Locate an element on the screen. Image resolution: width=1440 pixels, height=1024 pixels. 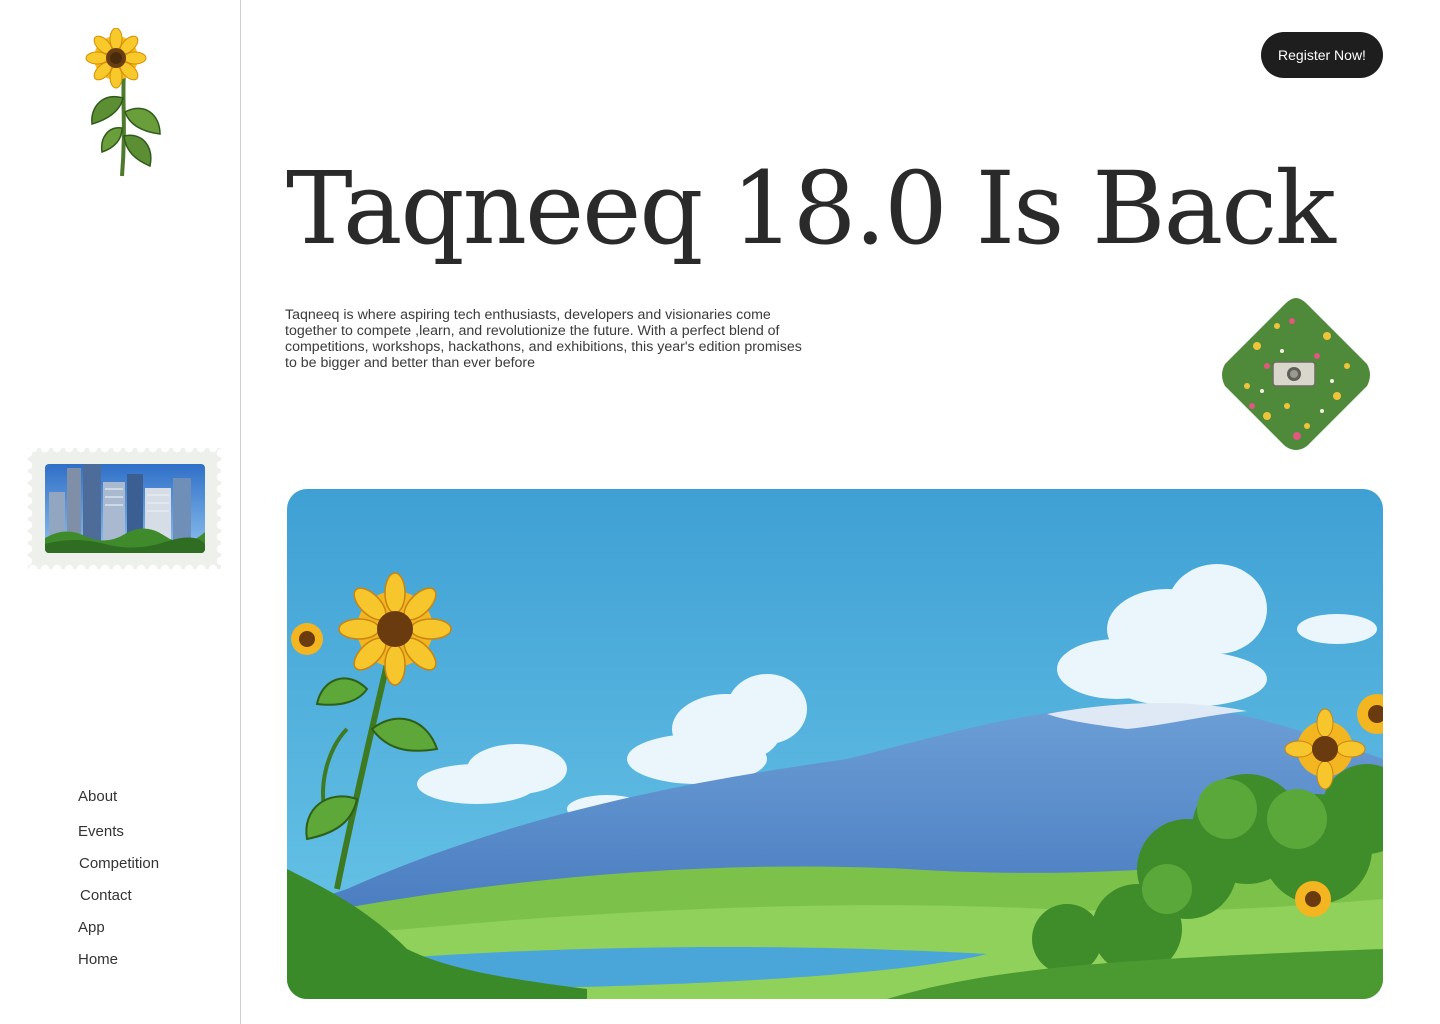
hero-title: Taqneeq 18.0 Is Back is located at coordinates (811, 208).